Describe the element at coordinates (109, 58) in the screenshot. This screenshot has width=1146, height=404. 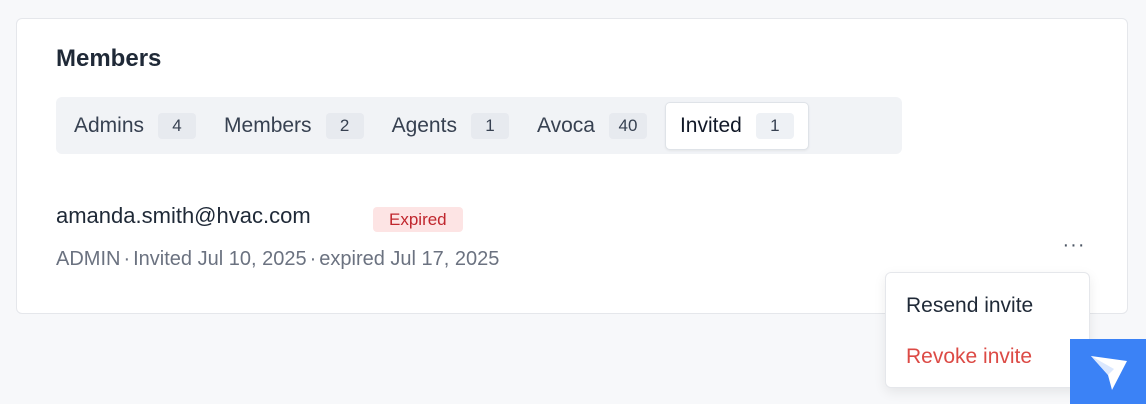
I see `section-title: Members` at that location.